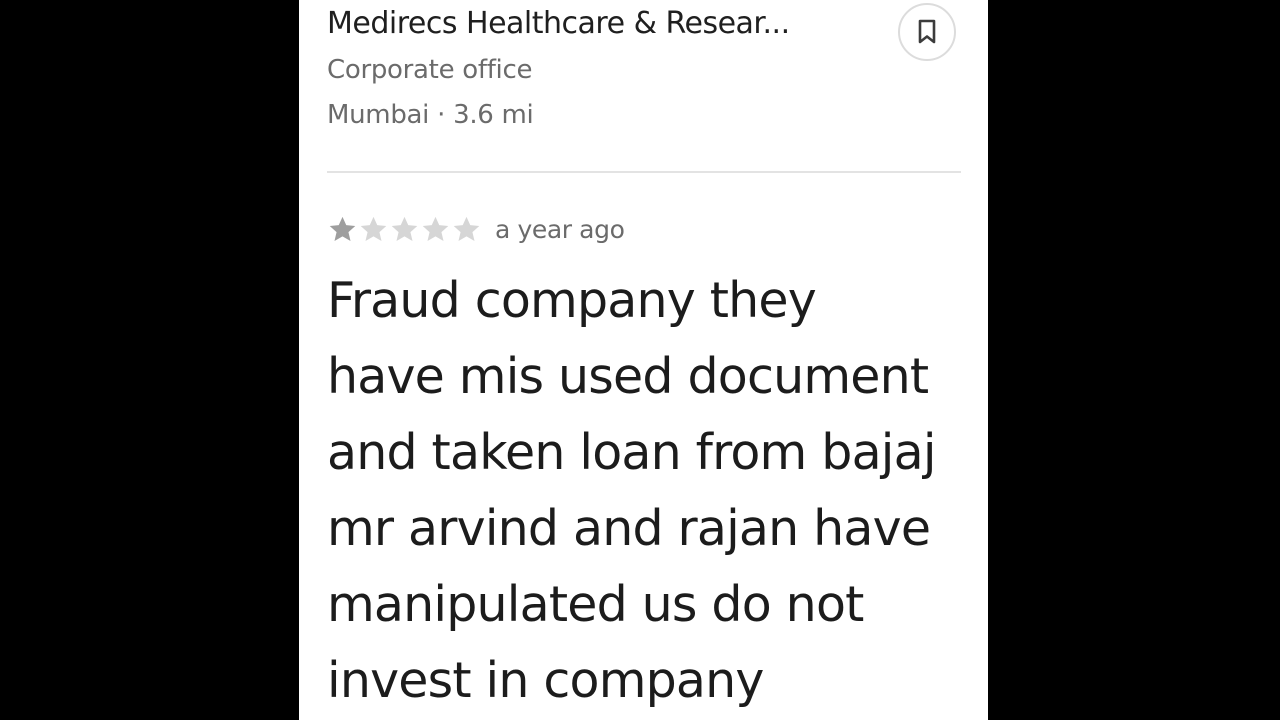  What do you see at coordinates (545, 680) in the screenshot?
I see `review-text-line: invest in company` at bounding box center [545, 680].